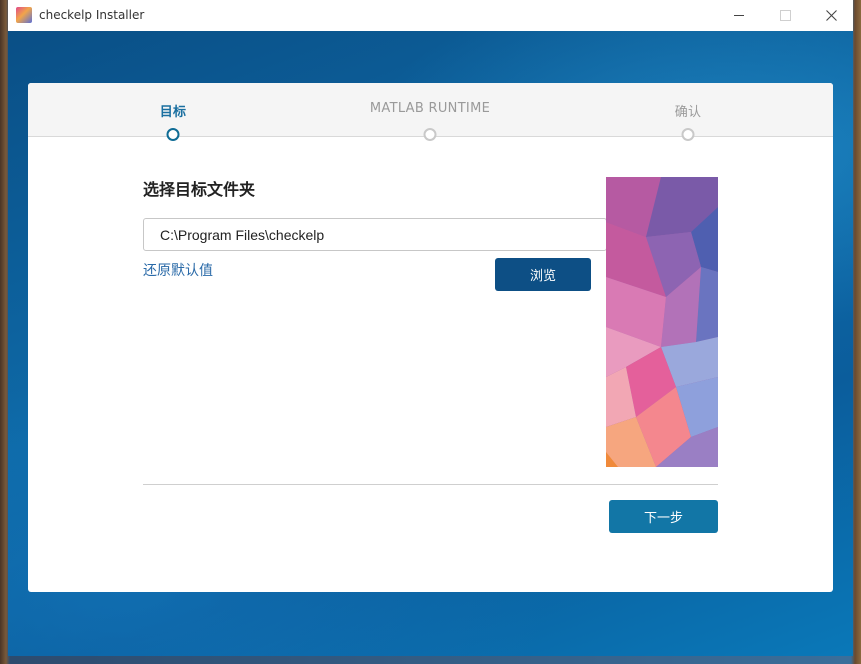 The height and width of the screenshot is (664, 861). I want to click on decorative-polygon-art, so click(662, 322).